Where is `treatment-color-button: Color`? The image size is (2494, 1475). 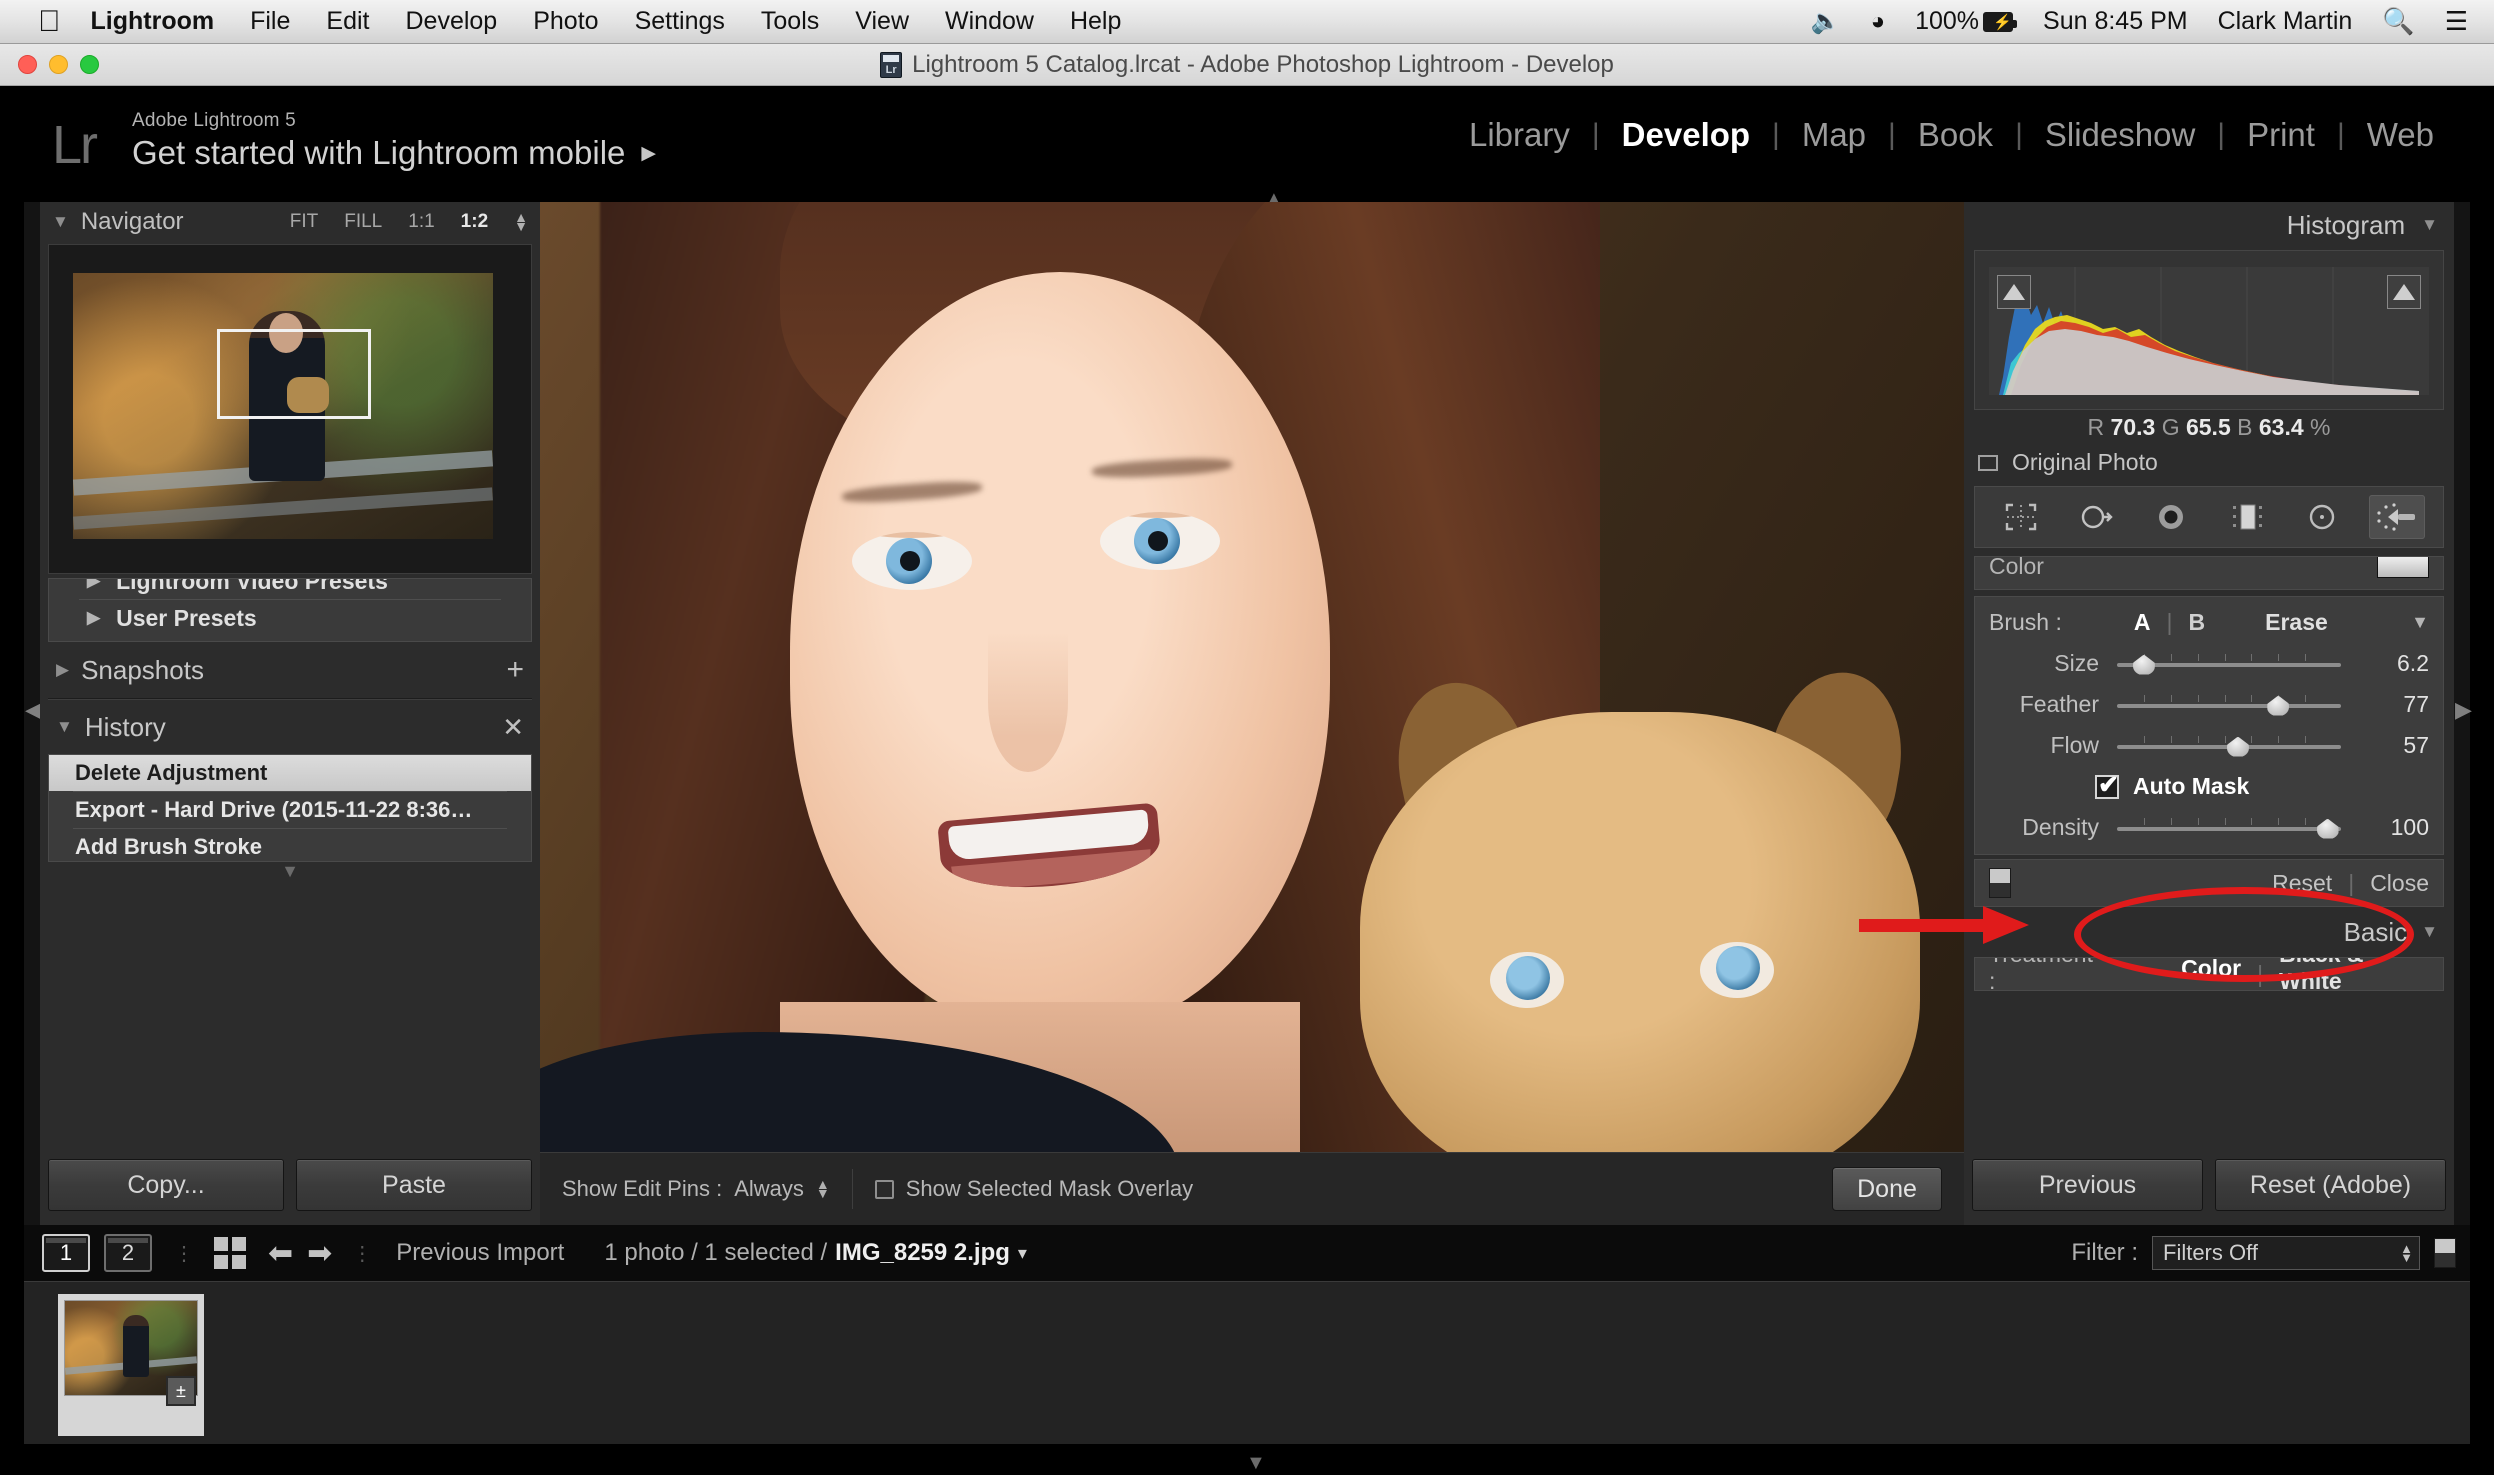 treatment-color-button: Color is located at coordinates (2211, 970).